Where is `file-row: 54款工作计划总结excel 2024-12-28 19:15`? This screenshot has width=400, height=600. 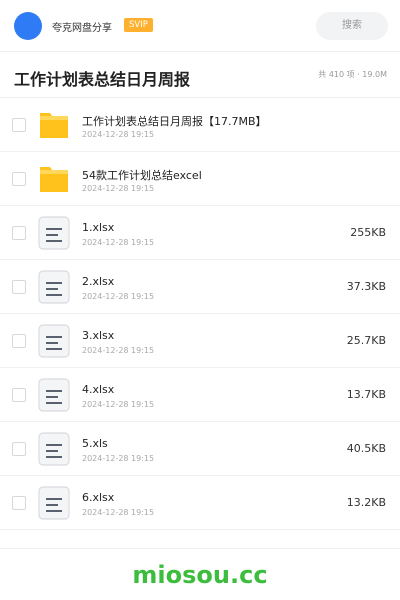
file-row: 54款工作计划总结excel 2024-12-28 19:15 is located at coordinates (200, 179).